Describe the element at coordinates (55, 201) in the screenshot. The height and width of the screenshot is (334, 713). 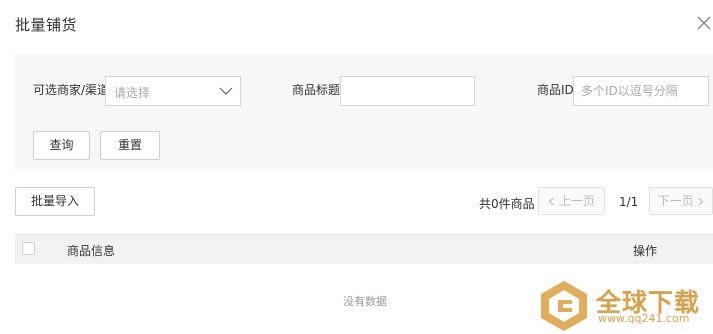
I see `batch-import-button: 批量导入` at that location.